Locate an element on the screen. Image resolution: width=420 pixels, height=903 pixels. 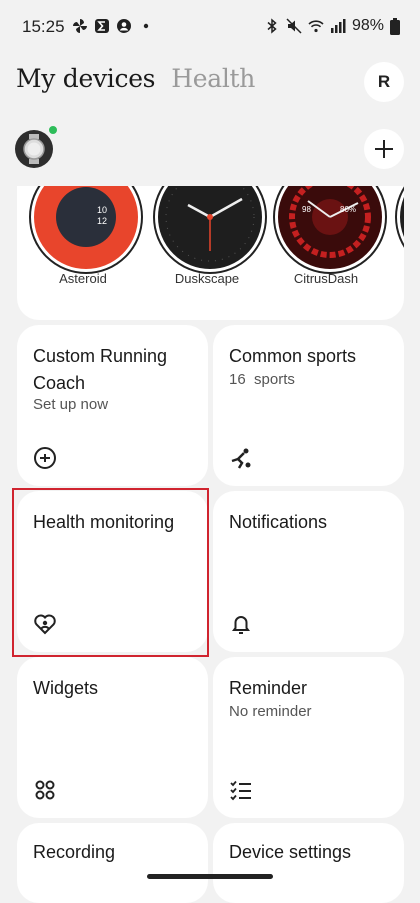
card-subtitle: 16 sports is located at coordinates (262, 379).